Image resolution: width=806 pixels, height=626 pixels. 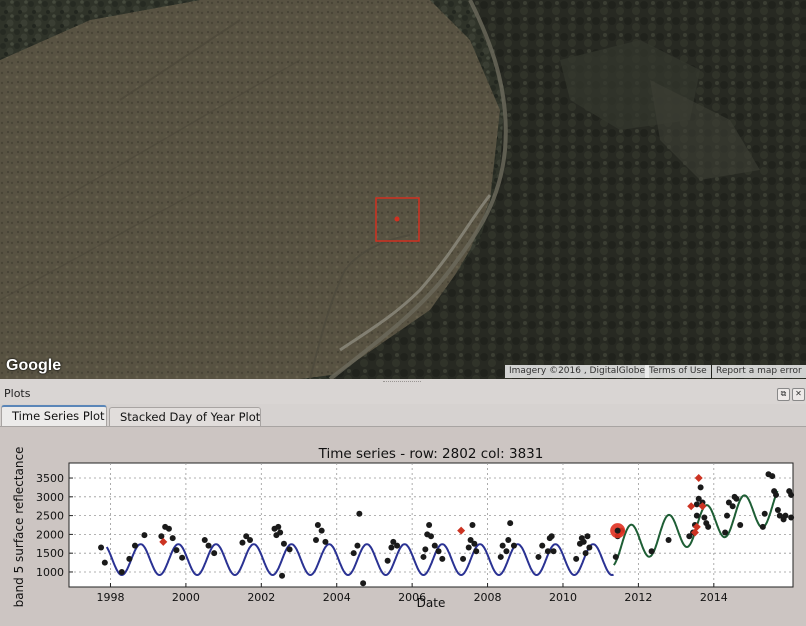 What do you see at coordinates (34, 365) in the screenshot?
I see `google-logo: Google` at bounding box center [34, 365].